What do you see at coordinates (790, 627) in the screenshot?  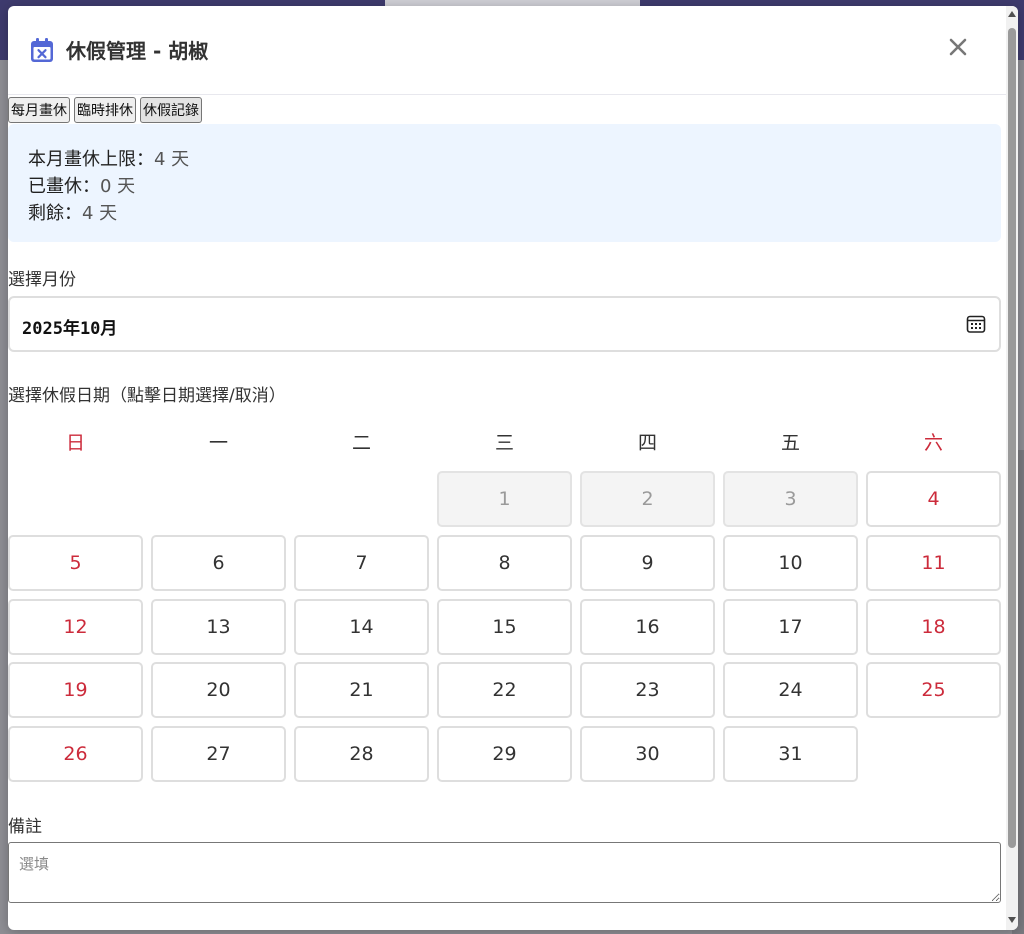 I see `calendar-day-cell: 17` at bounding box center [790, 627].